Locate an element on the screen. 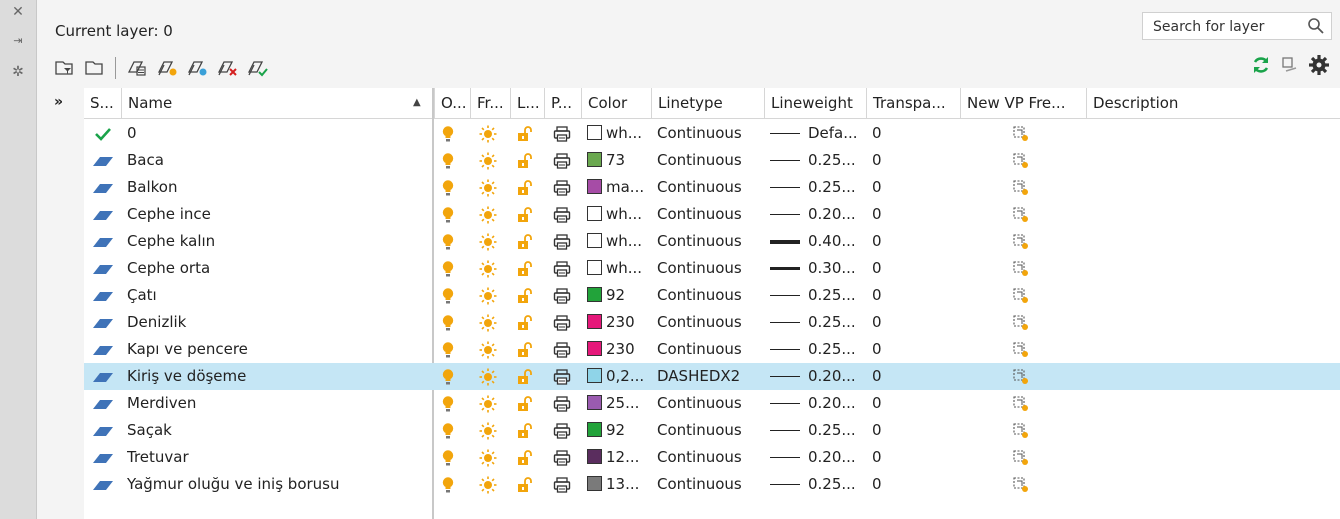 This screenshot has height=519, width=1340. layer-name: Çatı is located at coordinates (277, 295).